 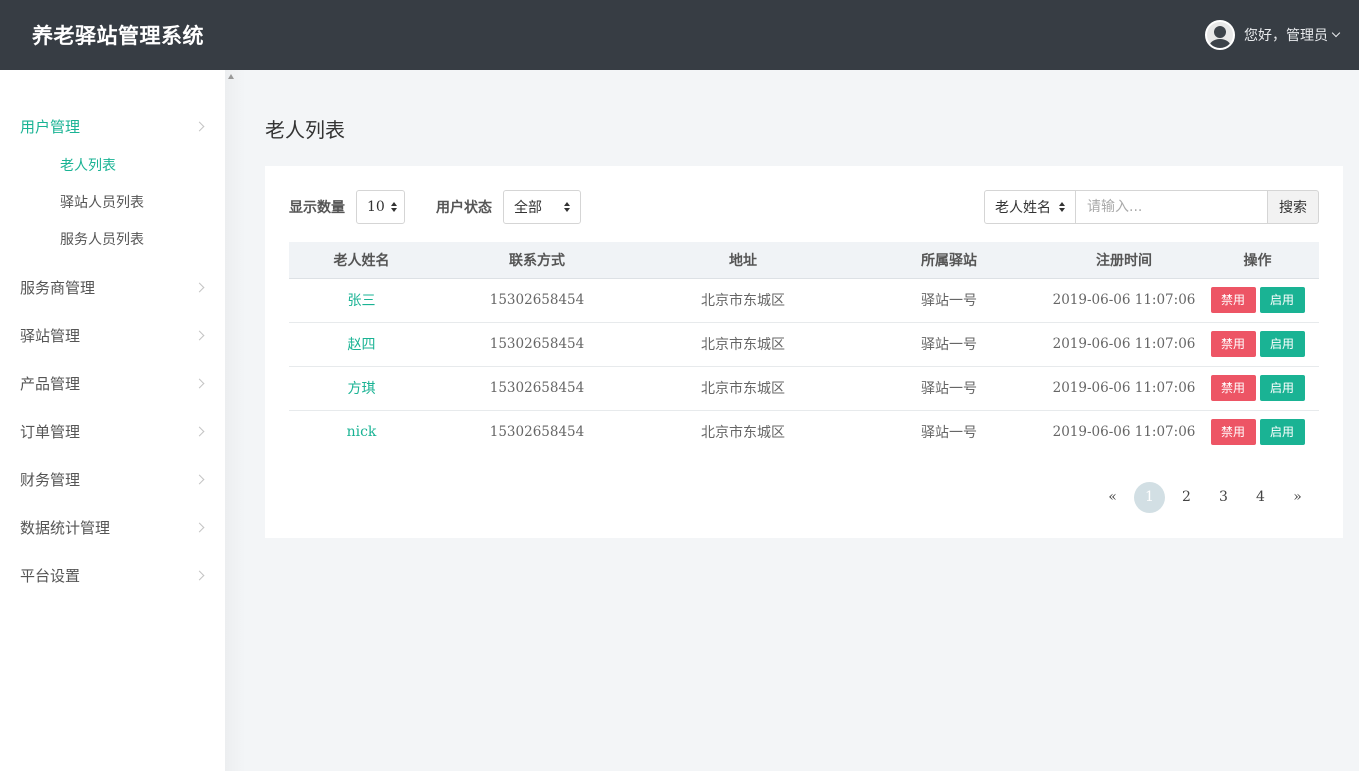 I want to click on search-button: 搜索, so click(x=1293, y=207).